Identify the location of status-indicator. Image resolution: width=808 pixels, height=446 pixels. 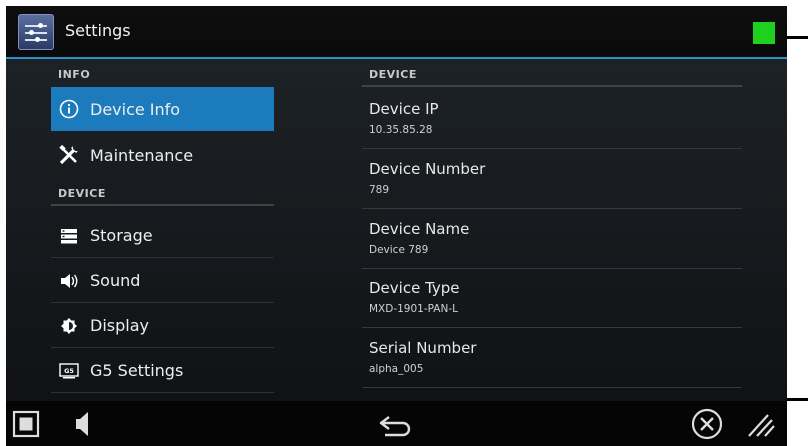
(764, 33).